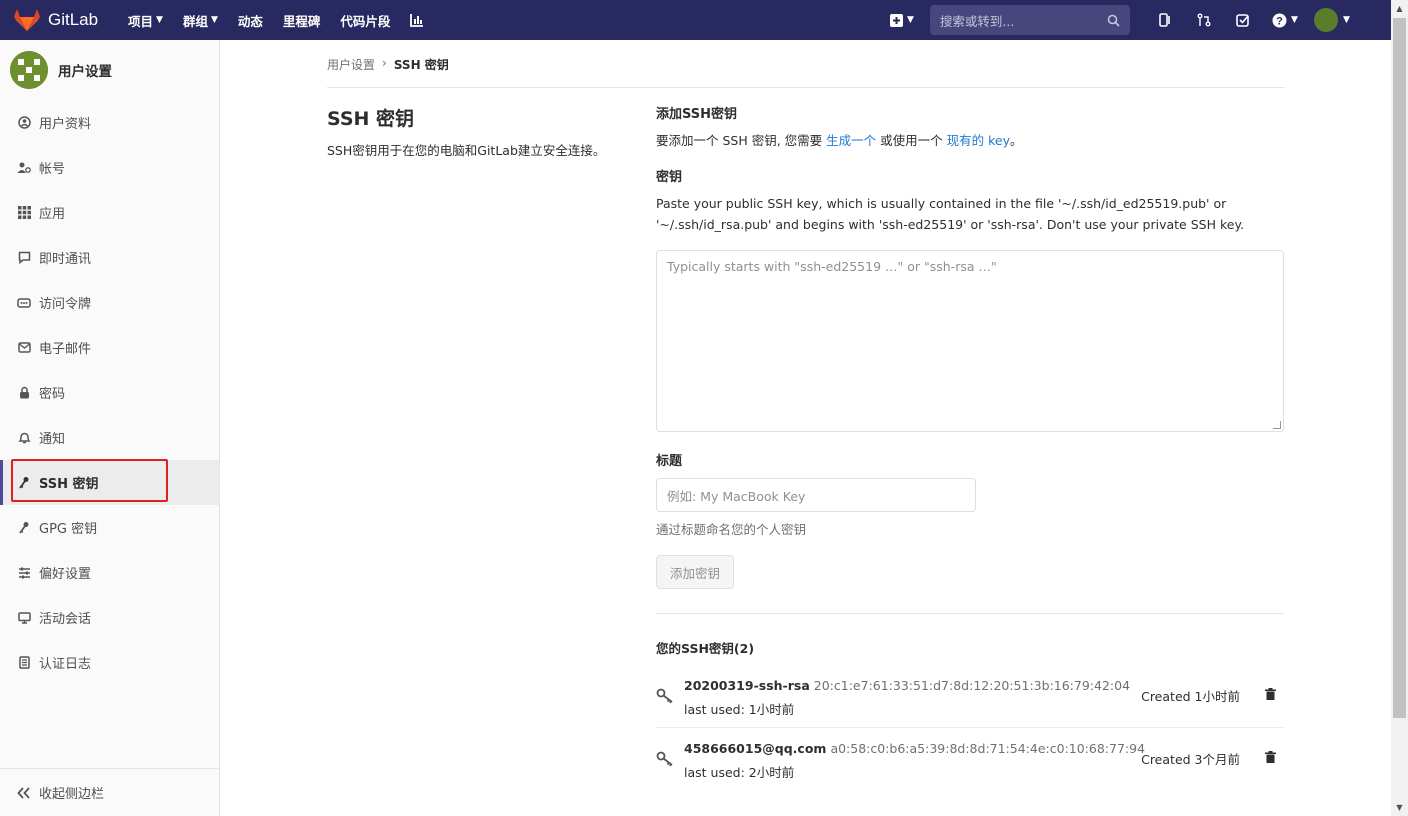  What do you see at coordinates (466, 150) in the screenshot?
I see `page-description: SSH密钥用于在您的电脑和GitLab建立安全连接。` at bounding box center [466, 150].